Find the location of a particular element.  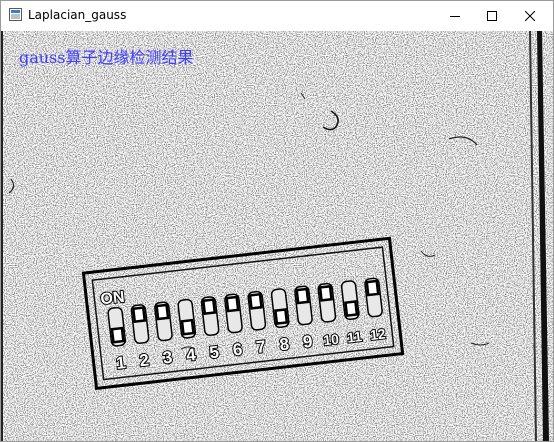

minimize-icon is located at coordinates (455, 16).